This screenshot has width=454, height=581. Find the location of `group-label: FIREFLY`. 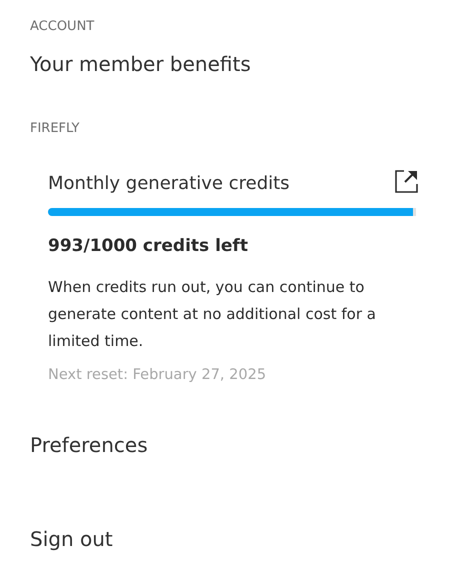

group-label: FIREFLY is located at coordinates (55, 129).